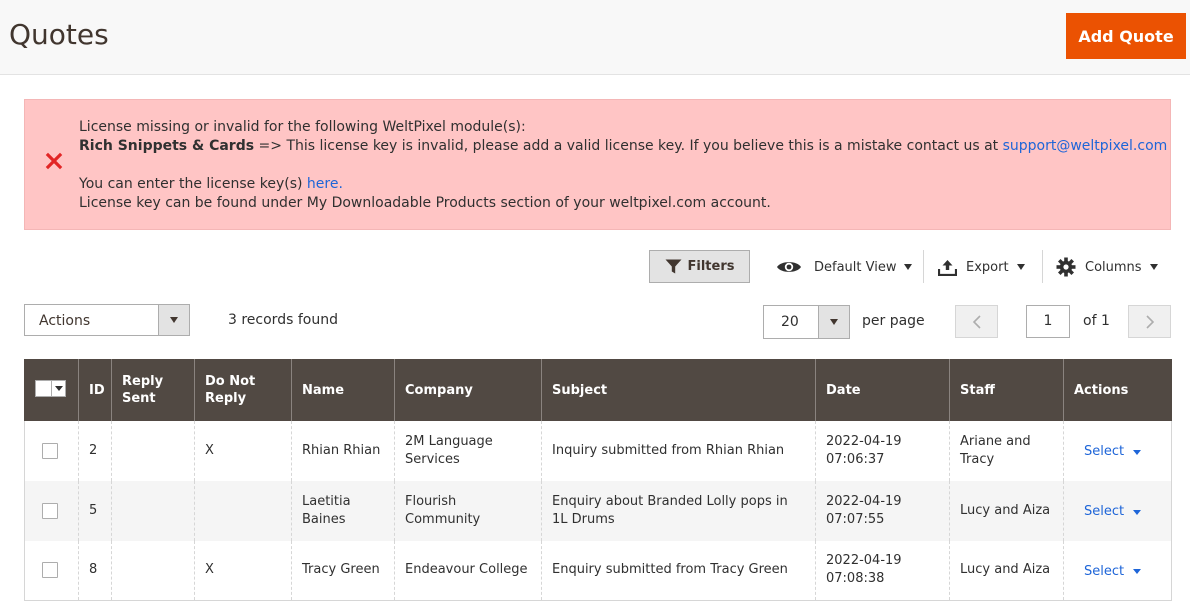 This screenshot has width=1190, height=609. Describe the element at coordinates (976, 321) in the screenshot. I see `previous-page-button` at that location.